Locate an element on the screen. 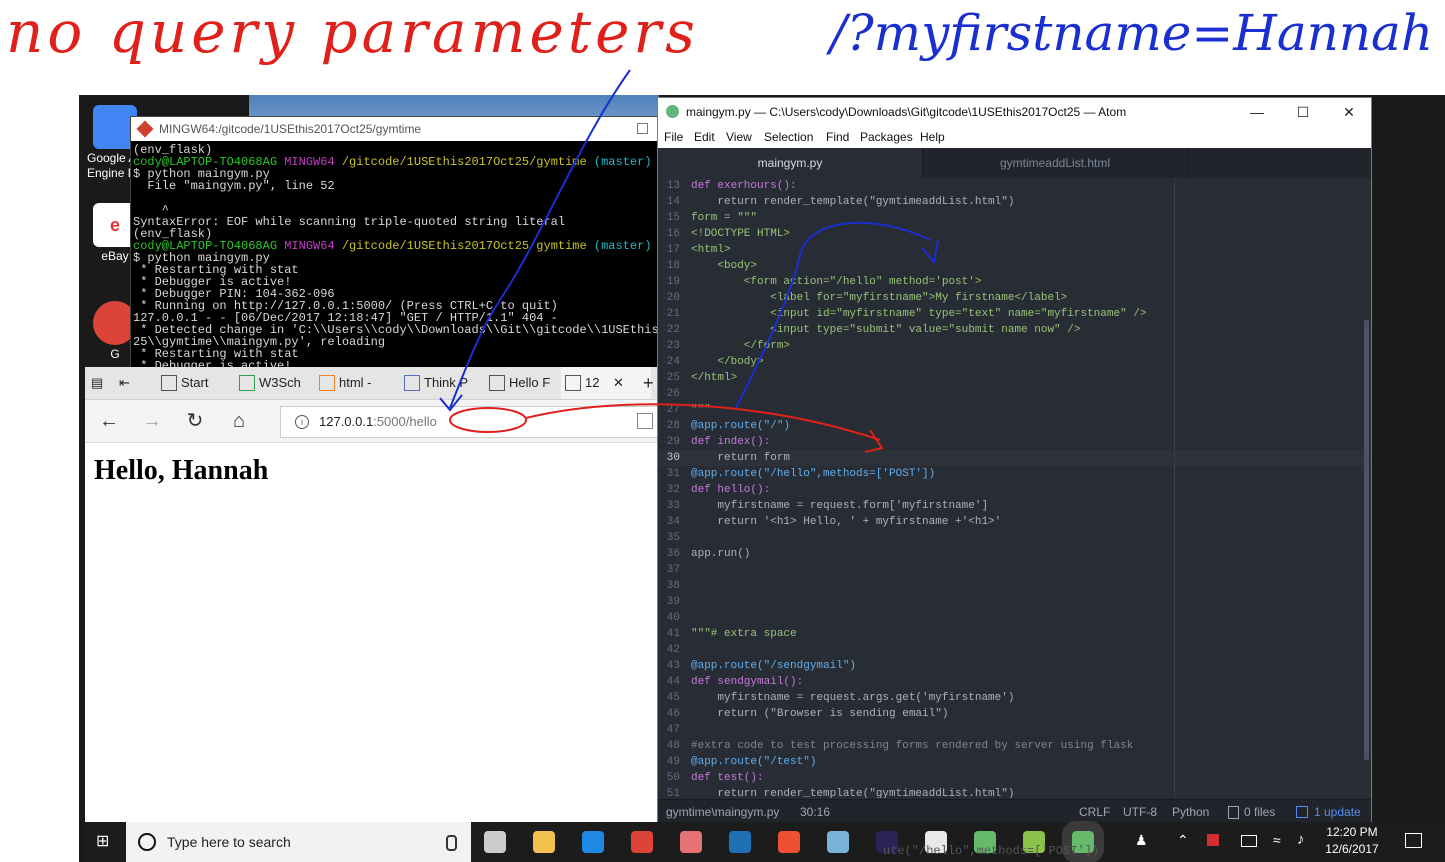 This screenshot has width=1445, height=862. code-line: 25 </html> is located at coordinates (1014, 378).